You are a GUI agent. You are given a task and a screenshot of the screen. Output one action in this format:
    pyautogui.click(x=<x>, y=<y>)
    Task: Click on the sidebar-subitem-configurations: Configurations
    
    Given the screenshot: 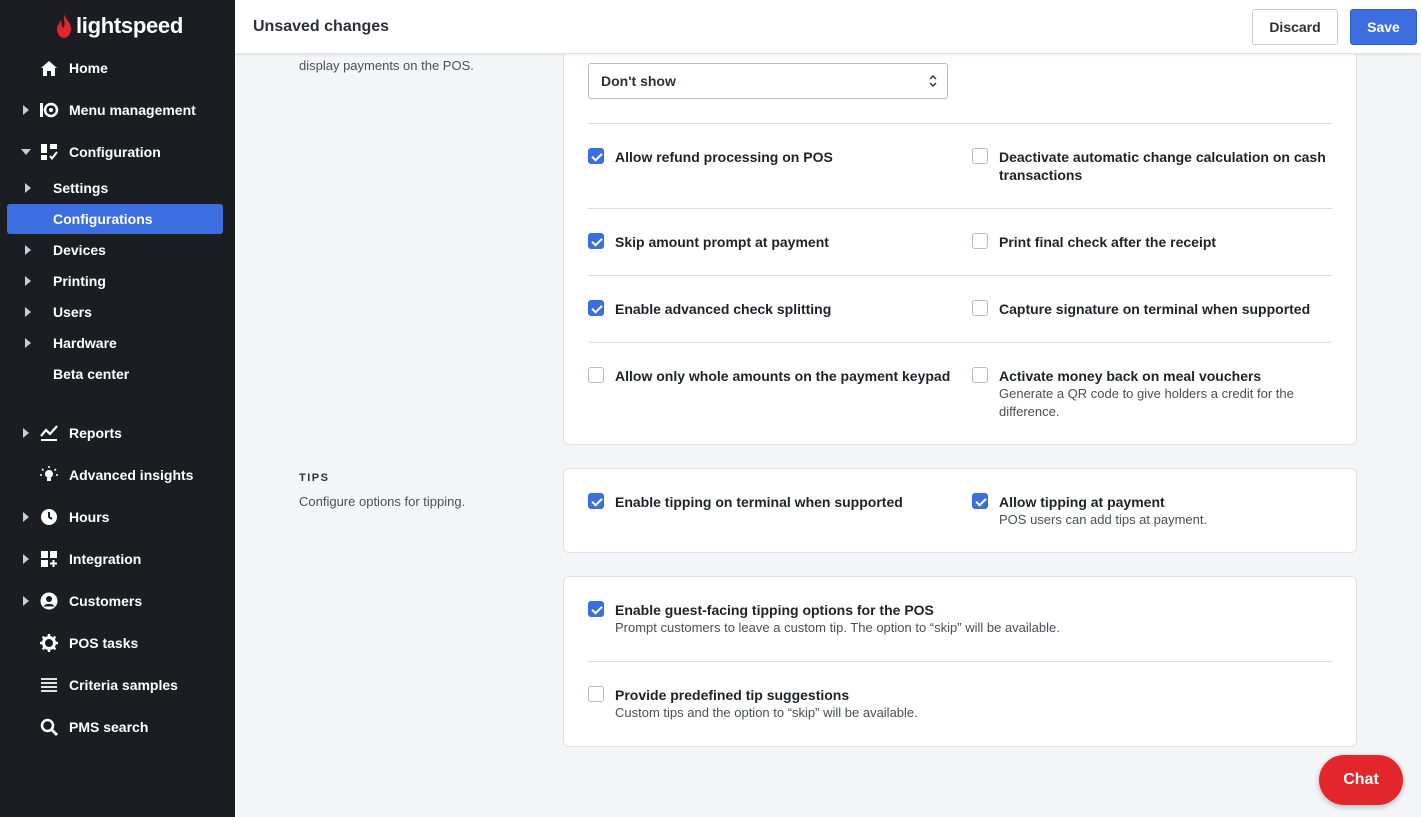 What is the action you would take?
    pyautogui.click(x=115, y=219)
    